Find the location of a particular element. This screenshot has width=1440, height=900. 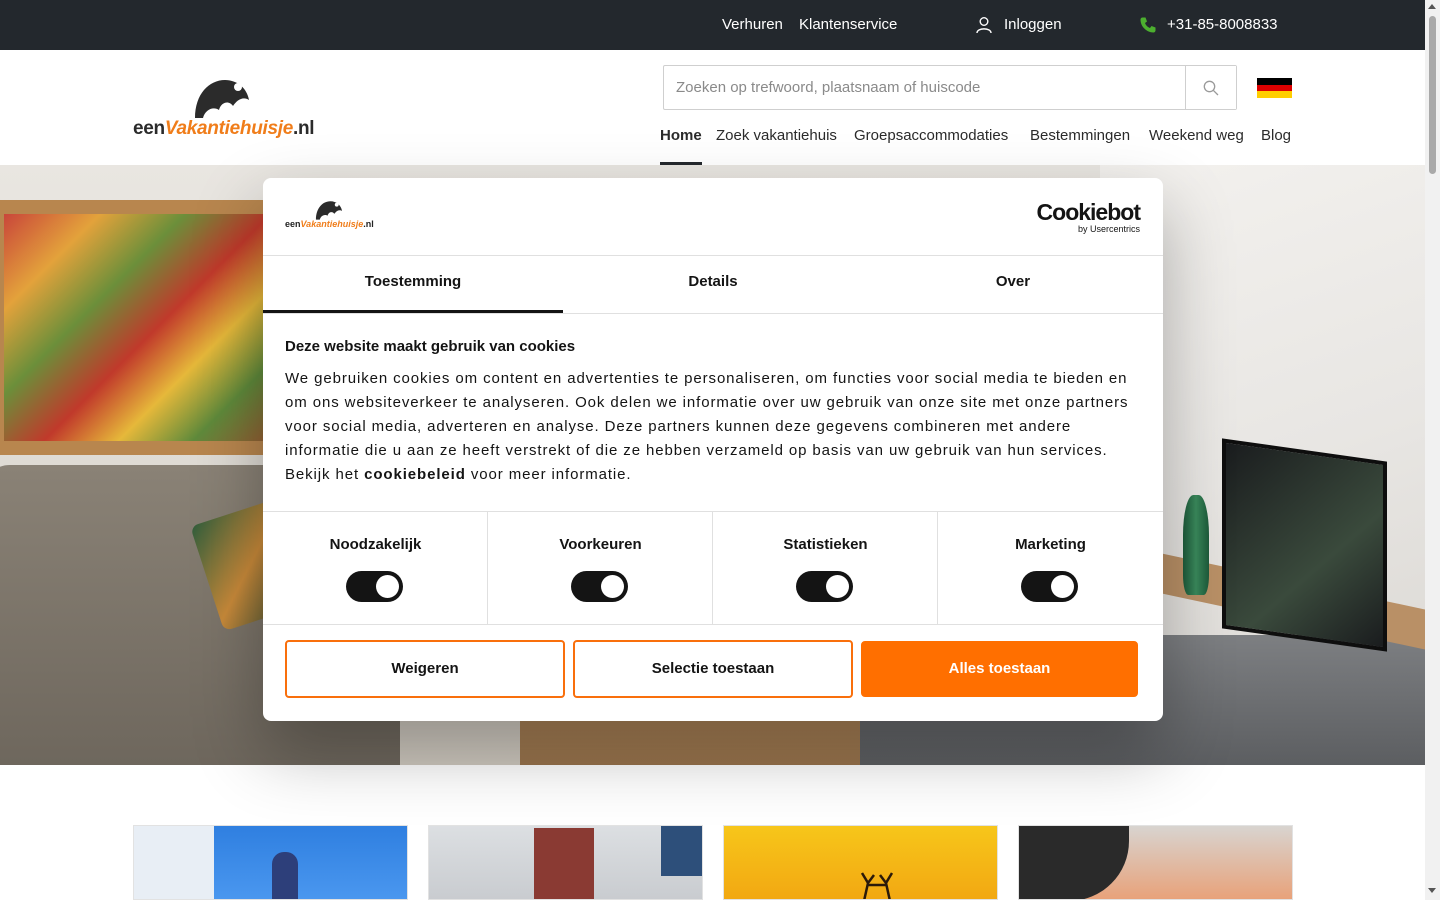

logo-middle: Vakantiehuisje is located at coordinates (228, 128).